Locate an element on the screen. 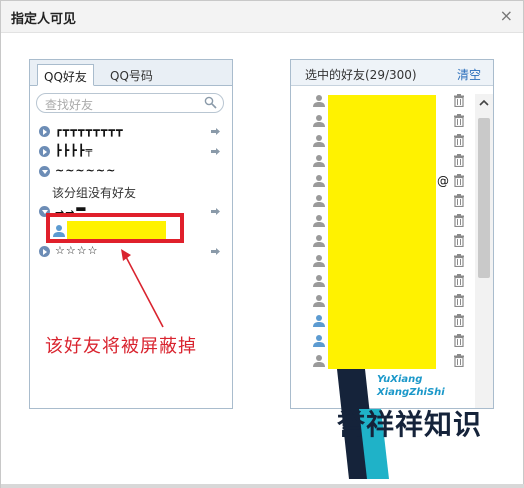  watermark-line1: YuXiang is located at coordinates (400, 379).